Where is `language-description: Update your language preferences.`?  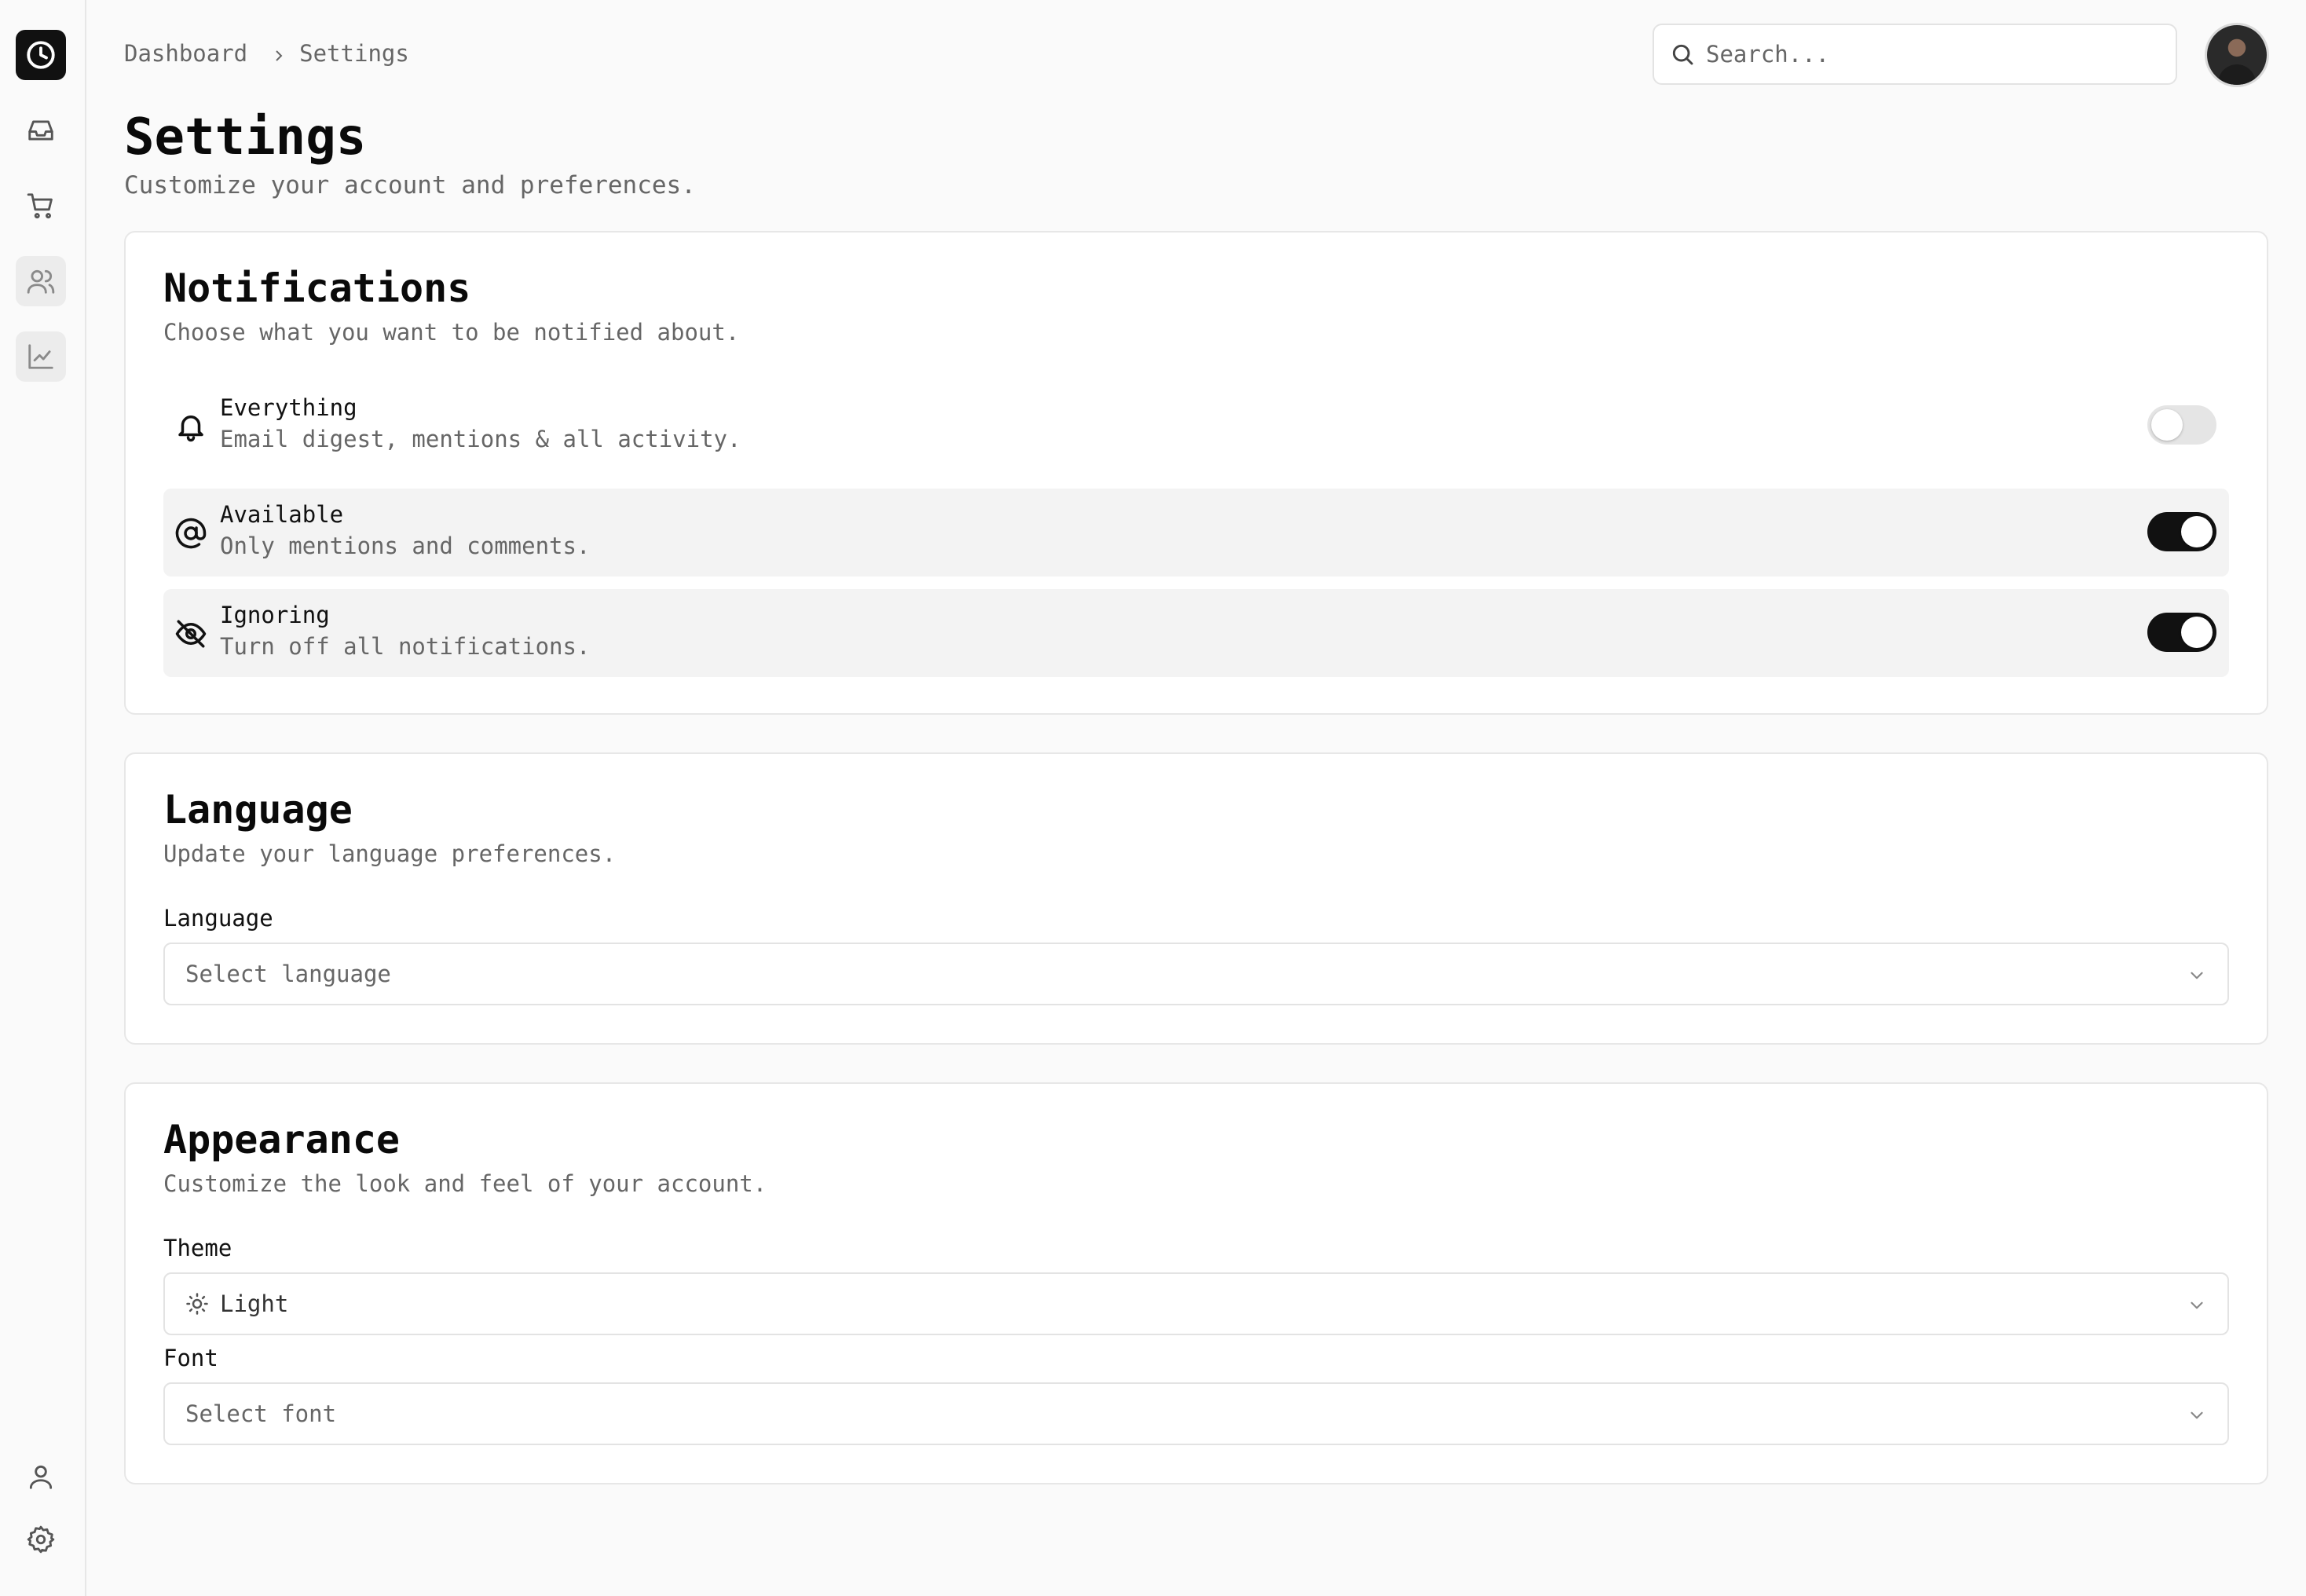
language-description: Update your language preferences. is located at coordinates (390, 853).